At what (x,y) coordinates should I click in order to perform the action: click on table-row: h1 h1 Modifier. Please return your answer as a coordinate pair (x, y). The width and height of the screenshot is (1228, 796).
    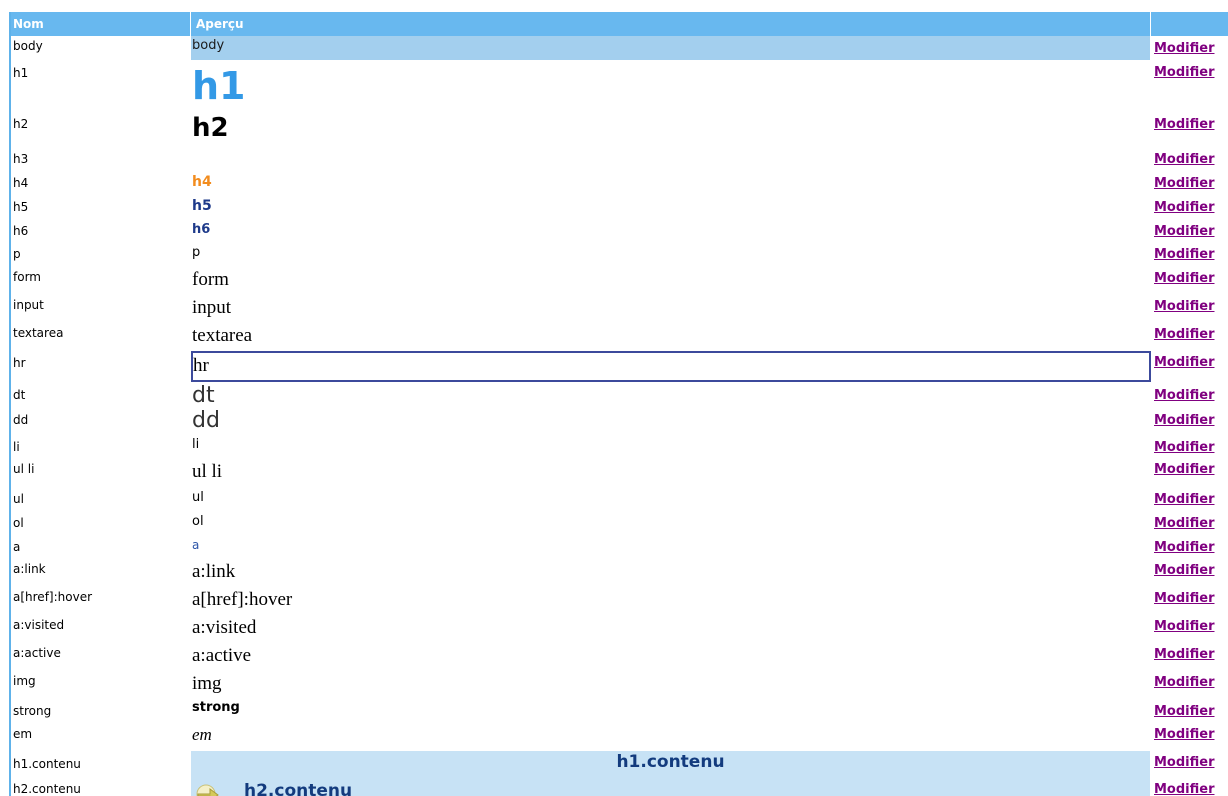
    Looking at the image, I should click on (619, 89).